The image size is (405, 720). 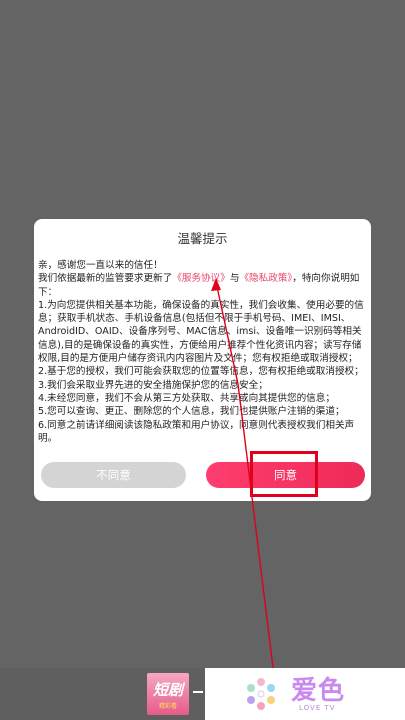 What do you see at coordinates (167, 706) in the screenshot?
I see `thumb-subtitle: 精彩看` at bounding box center [167, 706].